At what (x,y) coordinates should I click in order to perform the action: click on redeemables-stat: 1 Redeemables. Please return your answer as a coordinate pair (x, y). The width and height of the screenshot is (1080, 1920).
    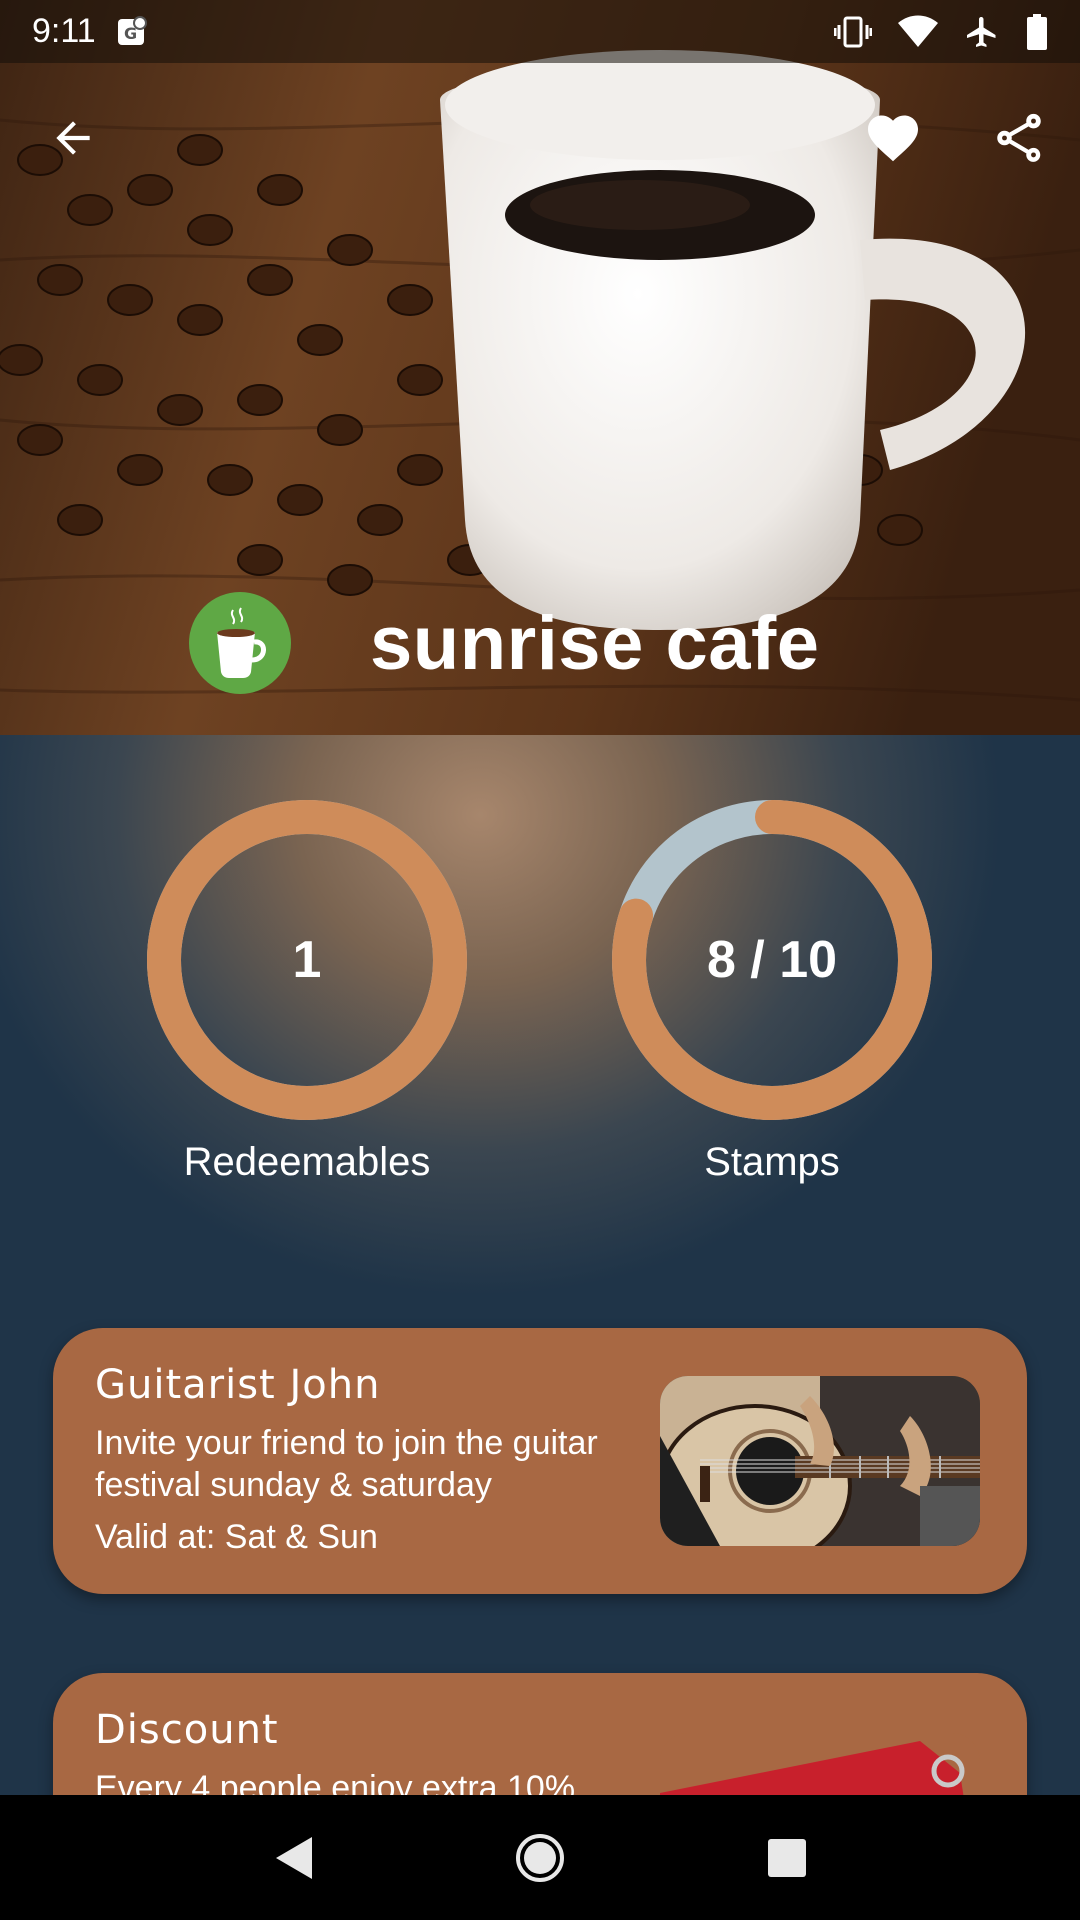
    Looking at the image, I should click on (307, 992).